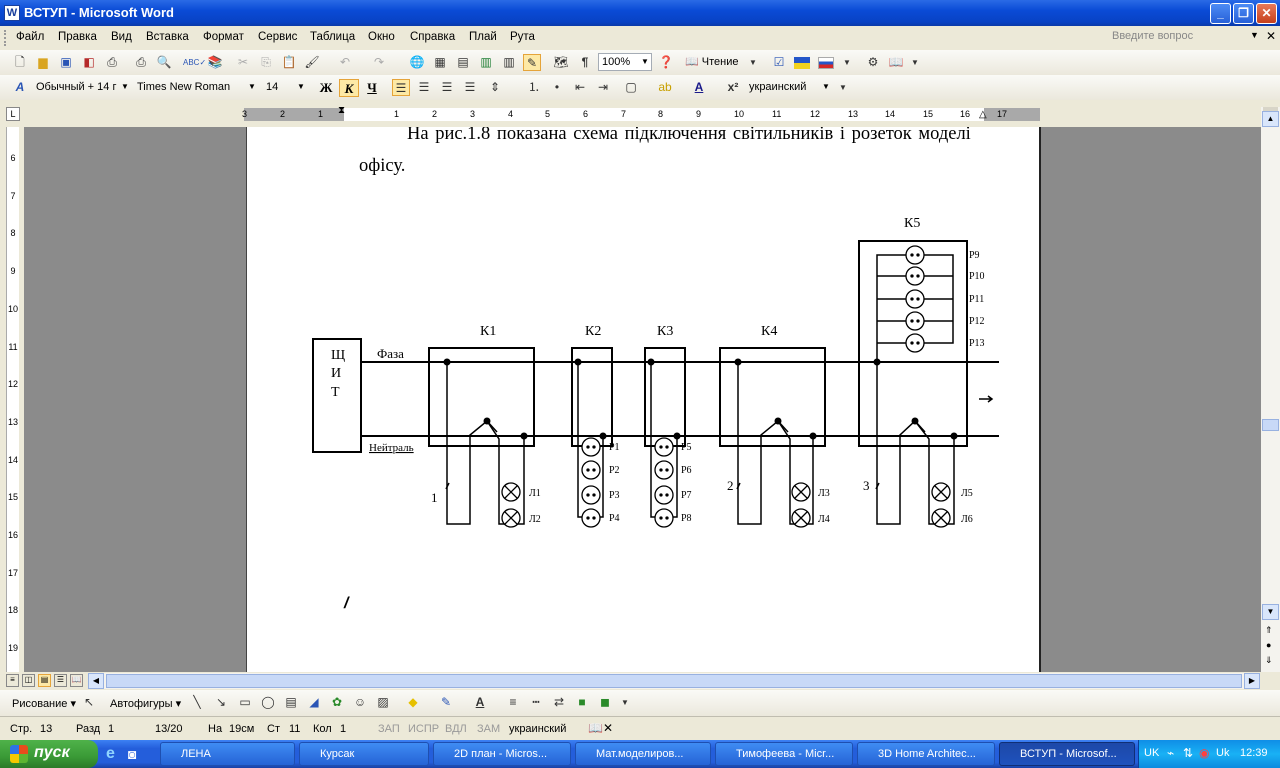 The width and height of the screenshot is (1280, 768). Describe the element at coordinates (326, 88) in the screenshot. I see `bold-button: Ж` at that location.